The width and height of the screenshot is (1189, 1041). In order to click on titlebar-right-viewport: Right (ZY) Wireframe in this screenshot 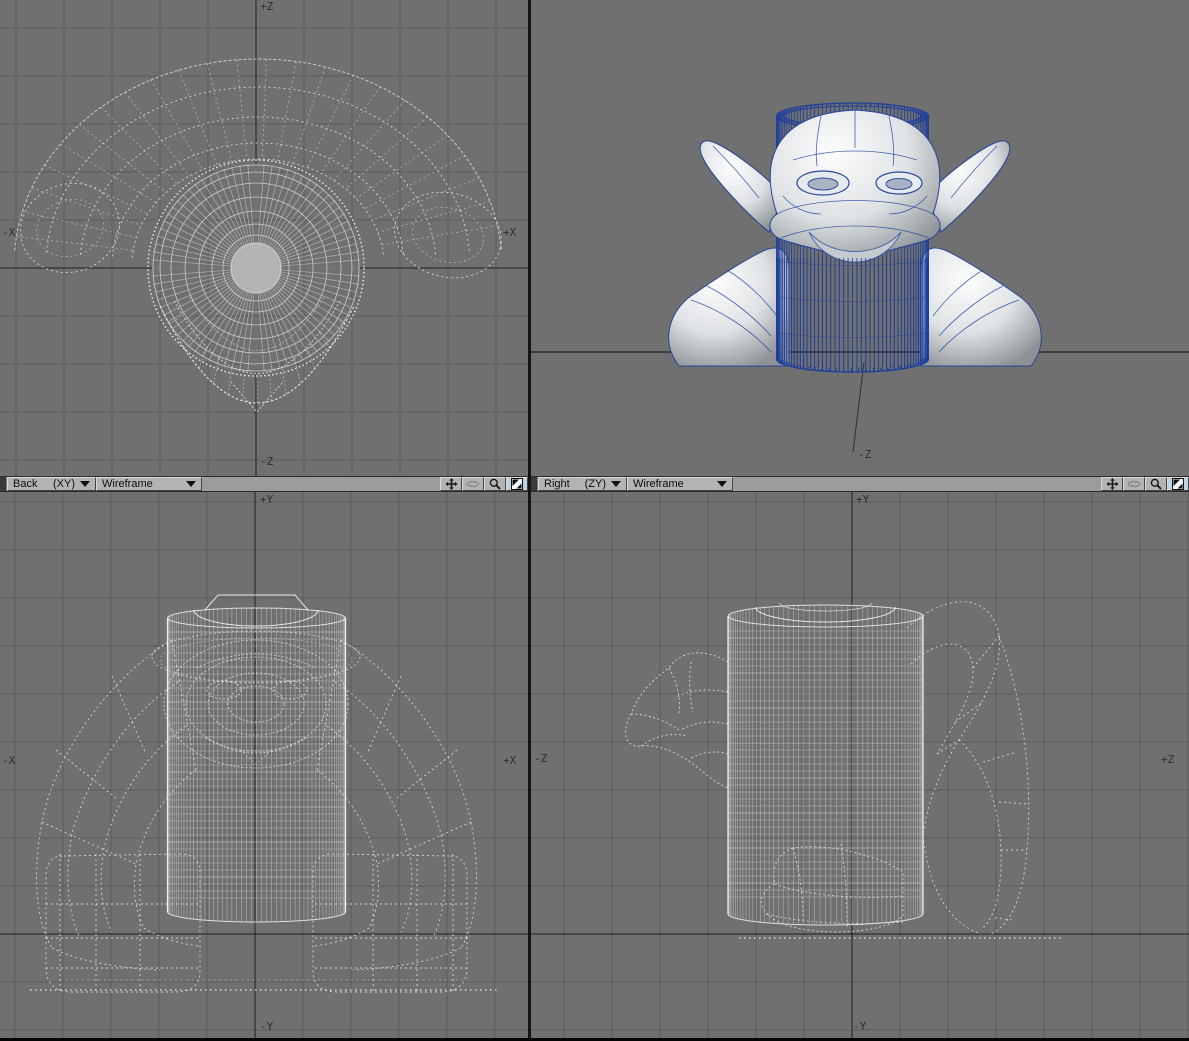, I will do `click(860, 484)`.